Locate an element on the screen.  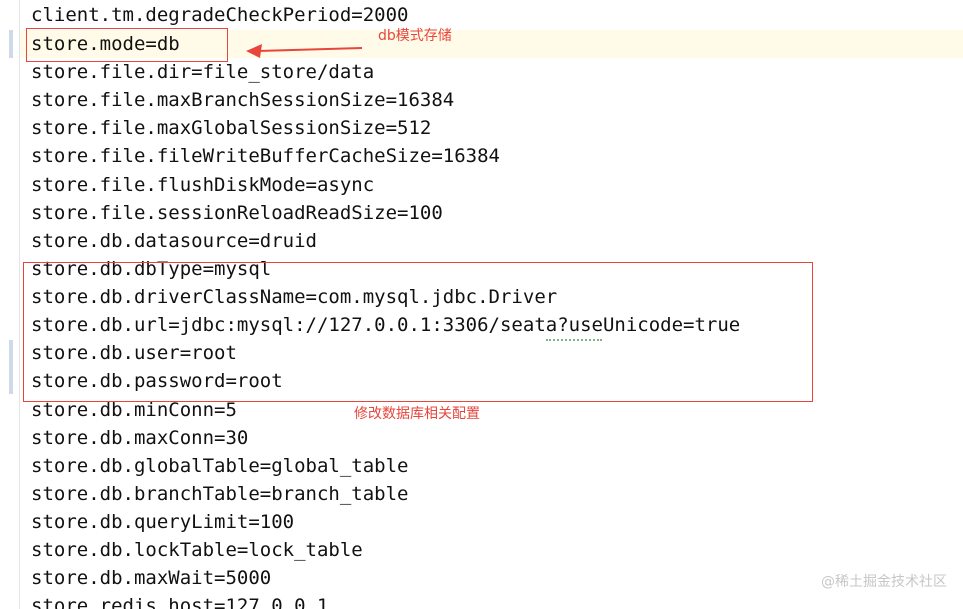
code-line: store.file.flushDiskMode=async is located at coordinates (202, 185).